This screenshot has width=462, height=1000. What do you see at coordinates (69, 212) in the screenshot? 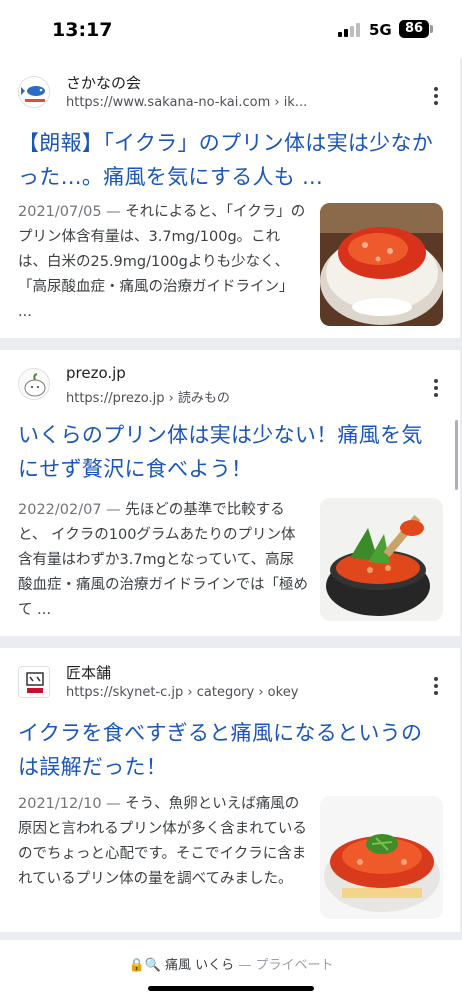
I see `result-date: 2021/07/05 —` at bounding box center [69, 212].